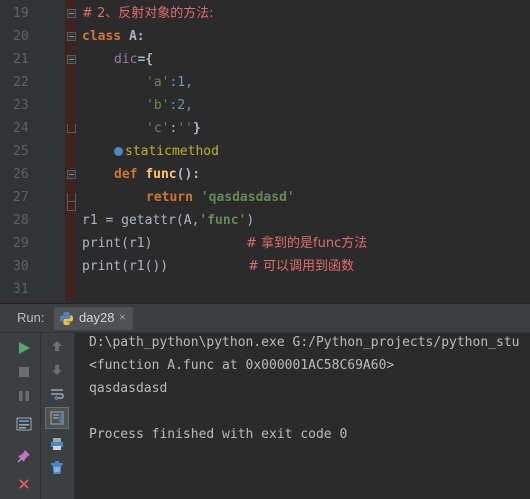 The width and height of the screenshot is (530, 499). I want to click on code-line-21: dic={, so click(133, 59).